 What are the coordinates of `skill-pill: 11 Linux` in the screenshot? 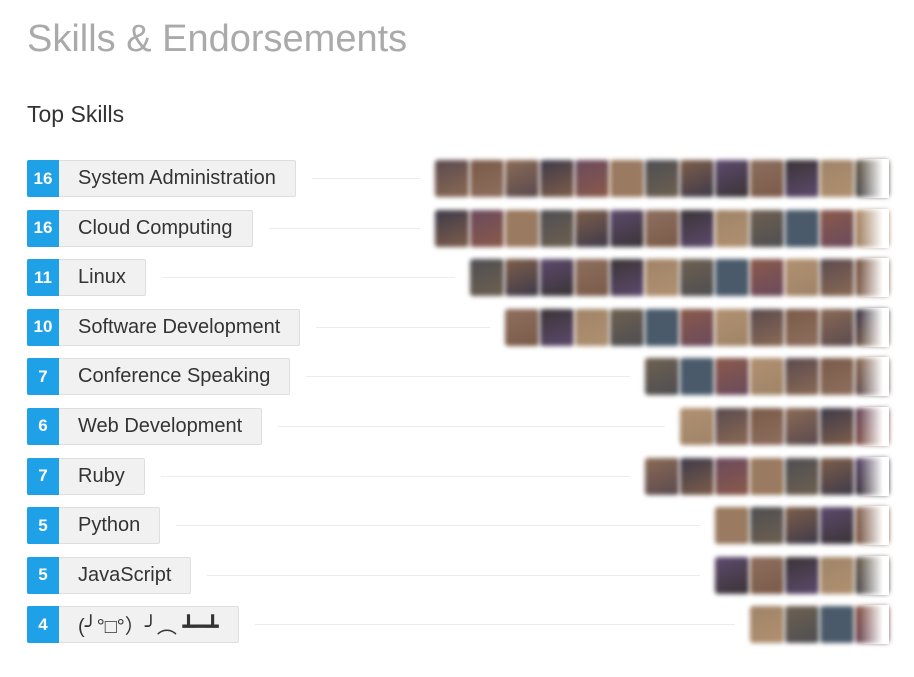 It's located at (86, 278).